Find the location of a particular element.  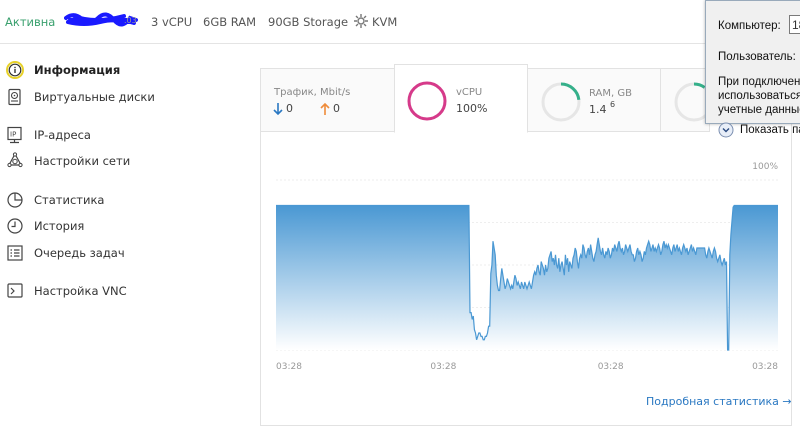

computer-input: 18 is located at coordinates (794, 24).